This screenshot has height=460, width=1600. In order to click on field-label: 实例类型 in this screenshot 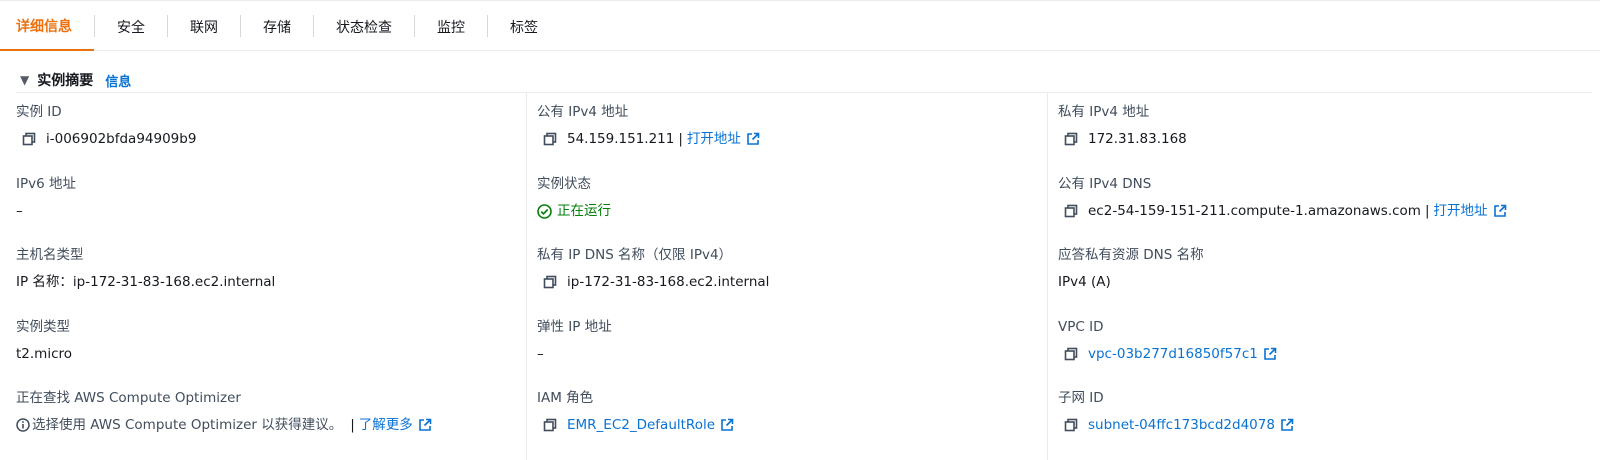, I will do `click(43, 327)`.